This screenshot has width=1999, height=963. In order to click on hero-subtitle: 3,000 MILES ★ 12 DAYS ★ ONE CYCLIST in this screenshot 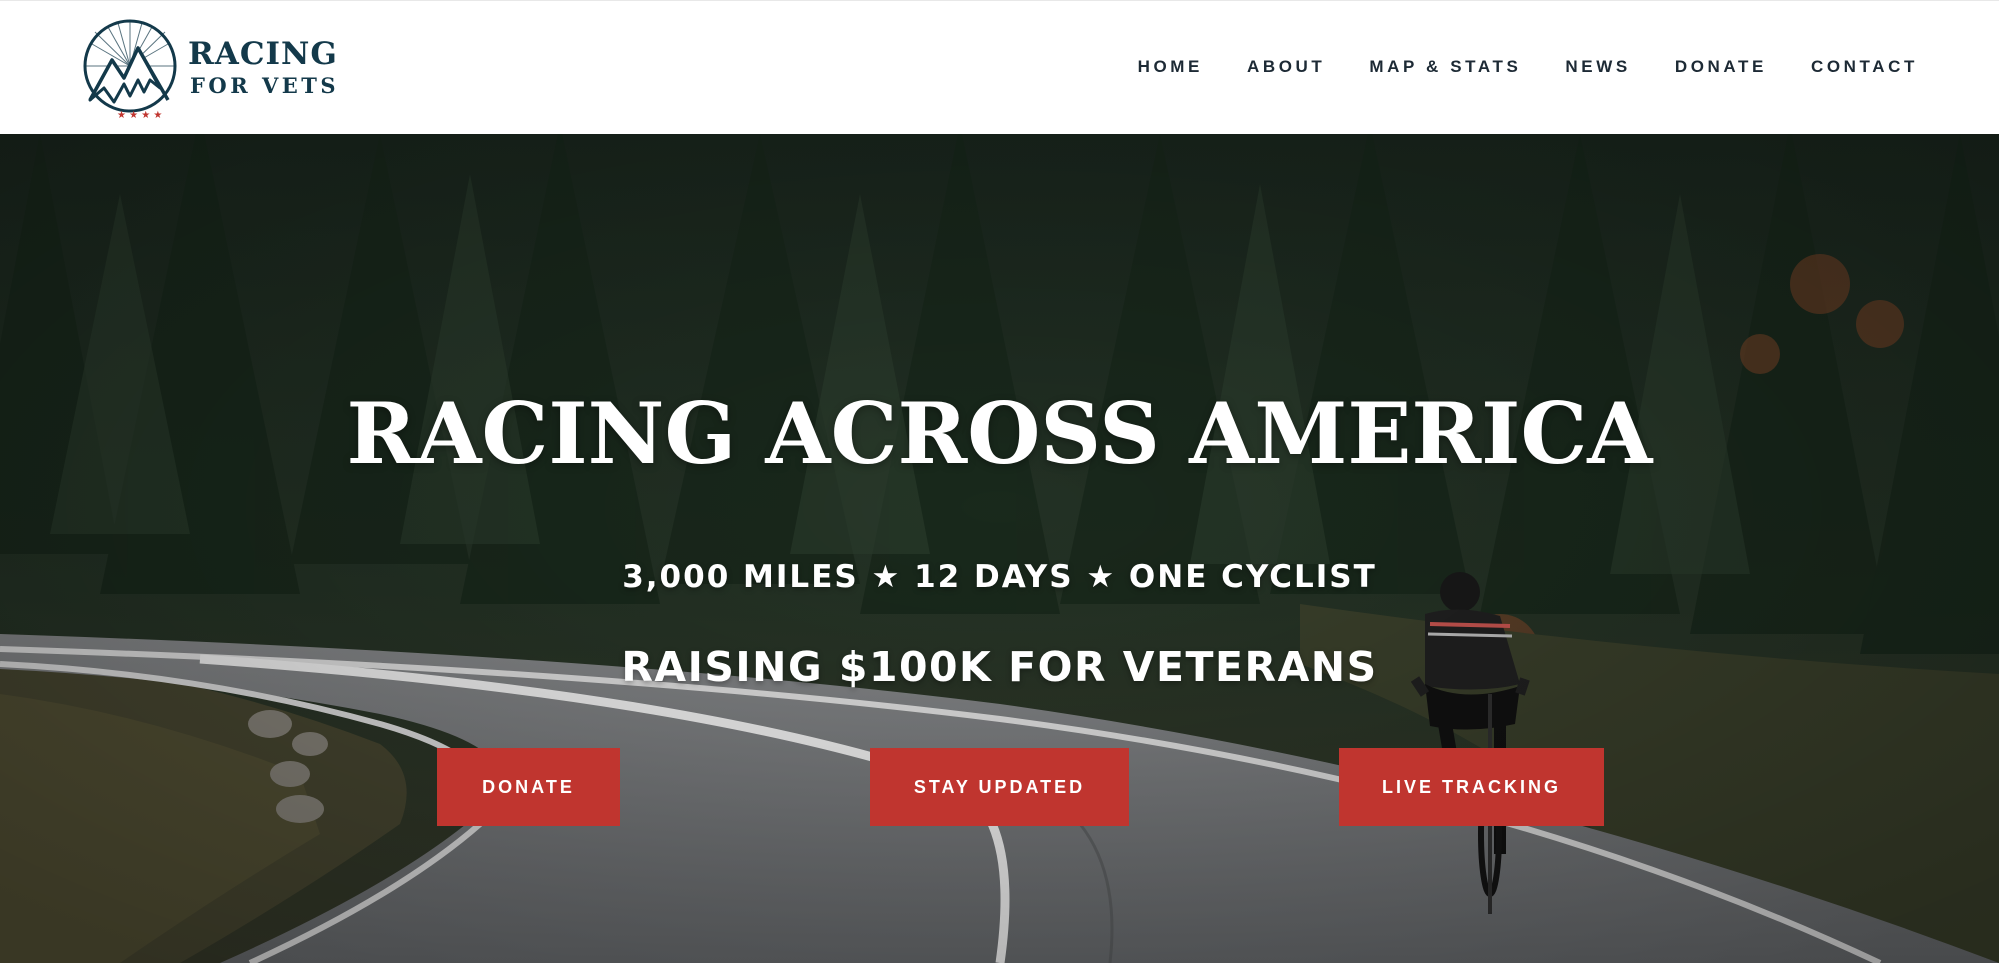, I will do `click(999, 577)`.